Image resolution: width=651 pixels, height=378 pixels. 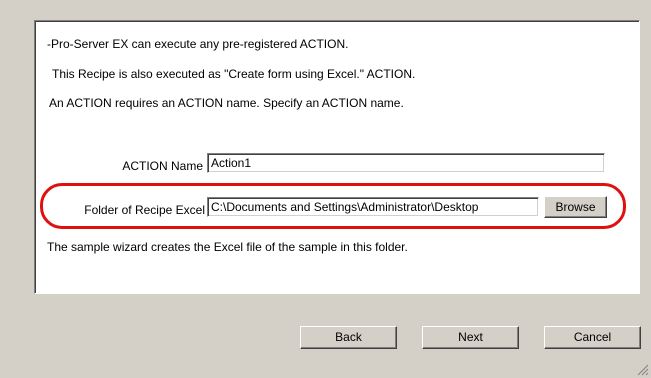 I want to click on action-name-input: Action1, so click(x=406, y=163).